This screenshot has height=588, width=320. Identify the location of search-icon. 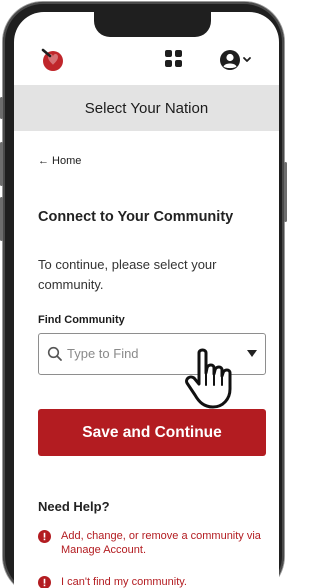
(54, 353).